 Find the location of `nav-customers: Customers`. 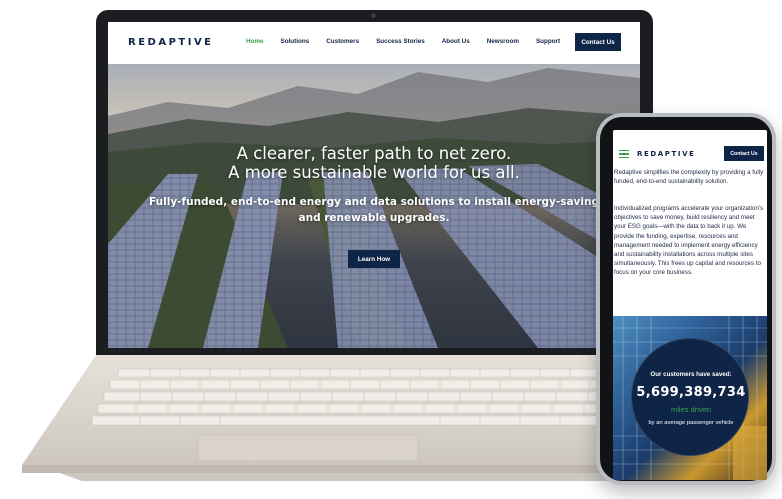

nav-customers: Customers is located at coordinates (342, 41).